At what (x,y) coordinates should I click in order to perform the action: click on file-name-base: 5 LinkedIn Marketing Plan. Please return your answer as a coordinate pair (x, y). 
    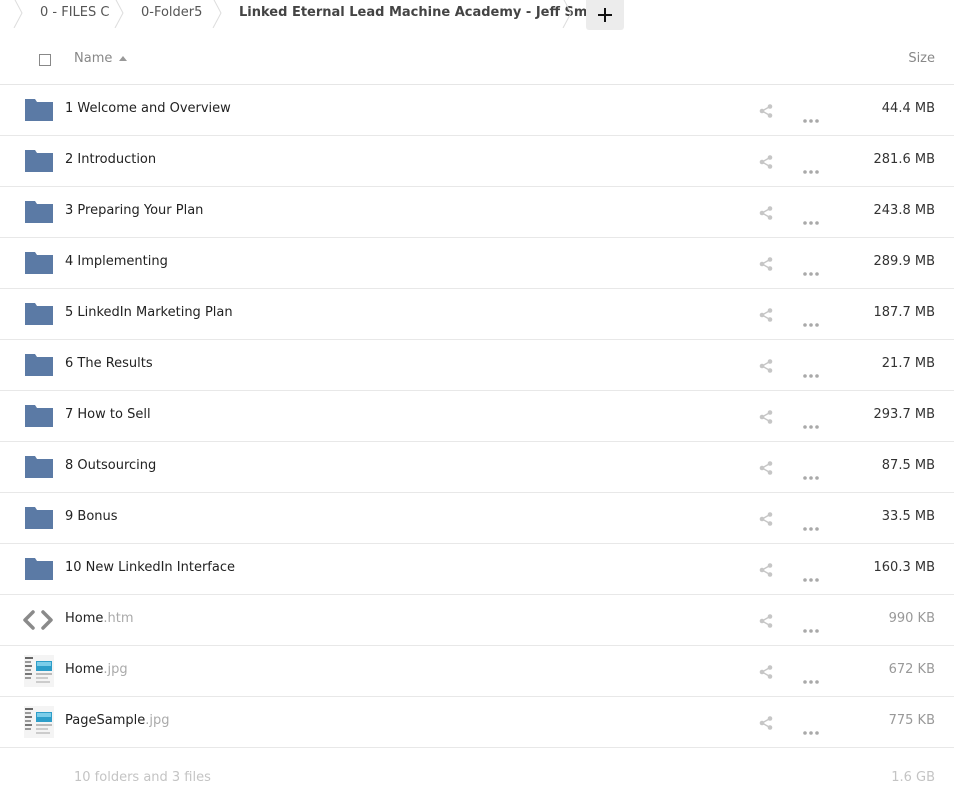
    Looking at the image, I should click on (149, 312).